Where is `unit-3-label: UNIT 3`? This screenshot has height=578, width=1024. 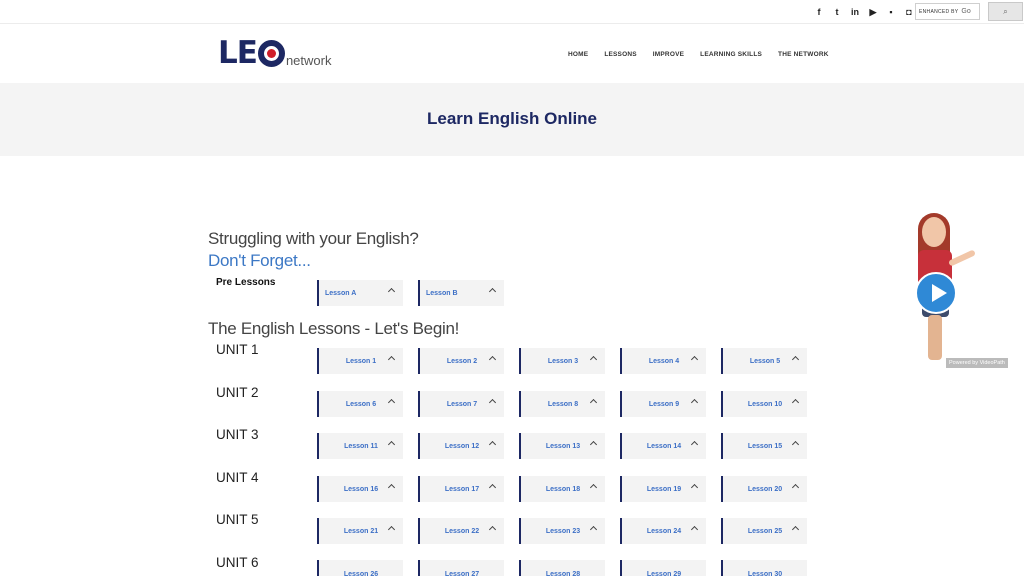 unit-3-label: UNIT 3 is located at coordinates (237, 434).